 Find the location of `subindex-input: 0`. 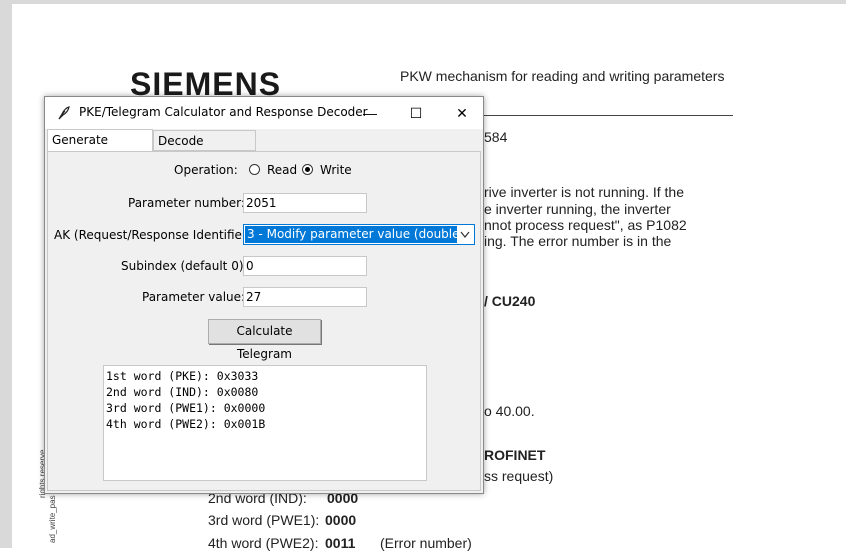

subindex-input: 0 is located at coordinates (305, 266).